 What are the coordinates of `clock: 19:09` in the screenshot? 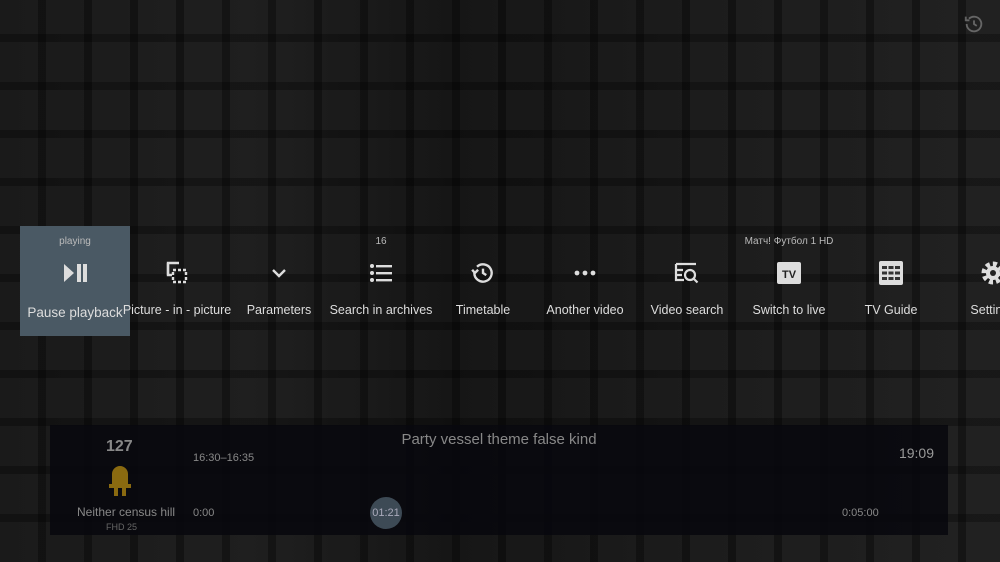 It's located at (916, 453).